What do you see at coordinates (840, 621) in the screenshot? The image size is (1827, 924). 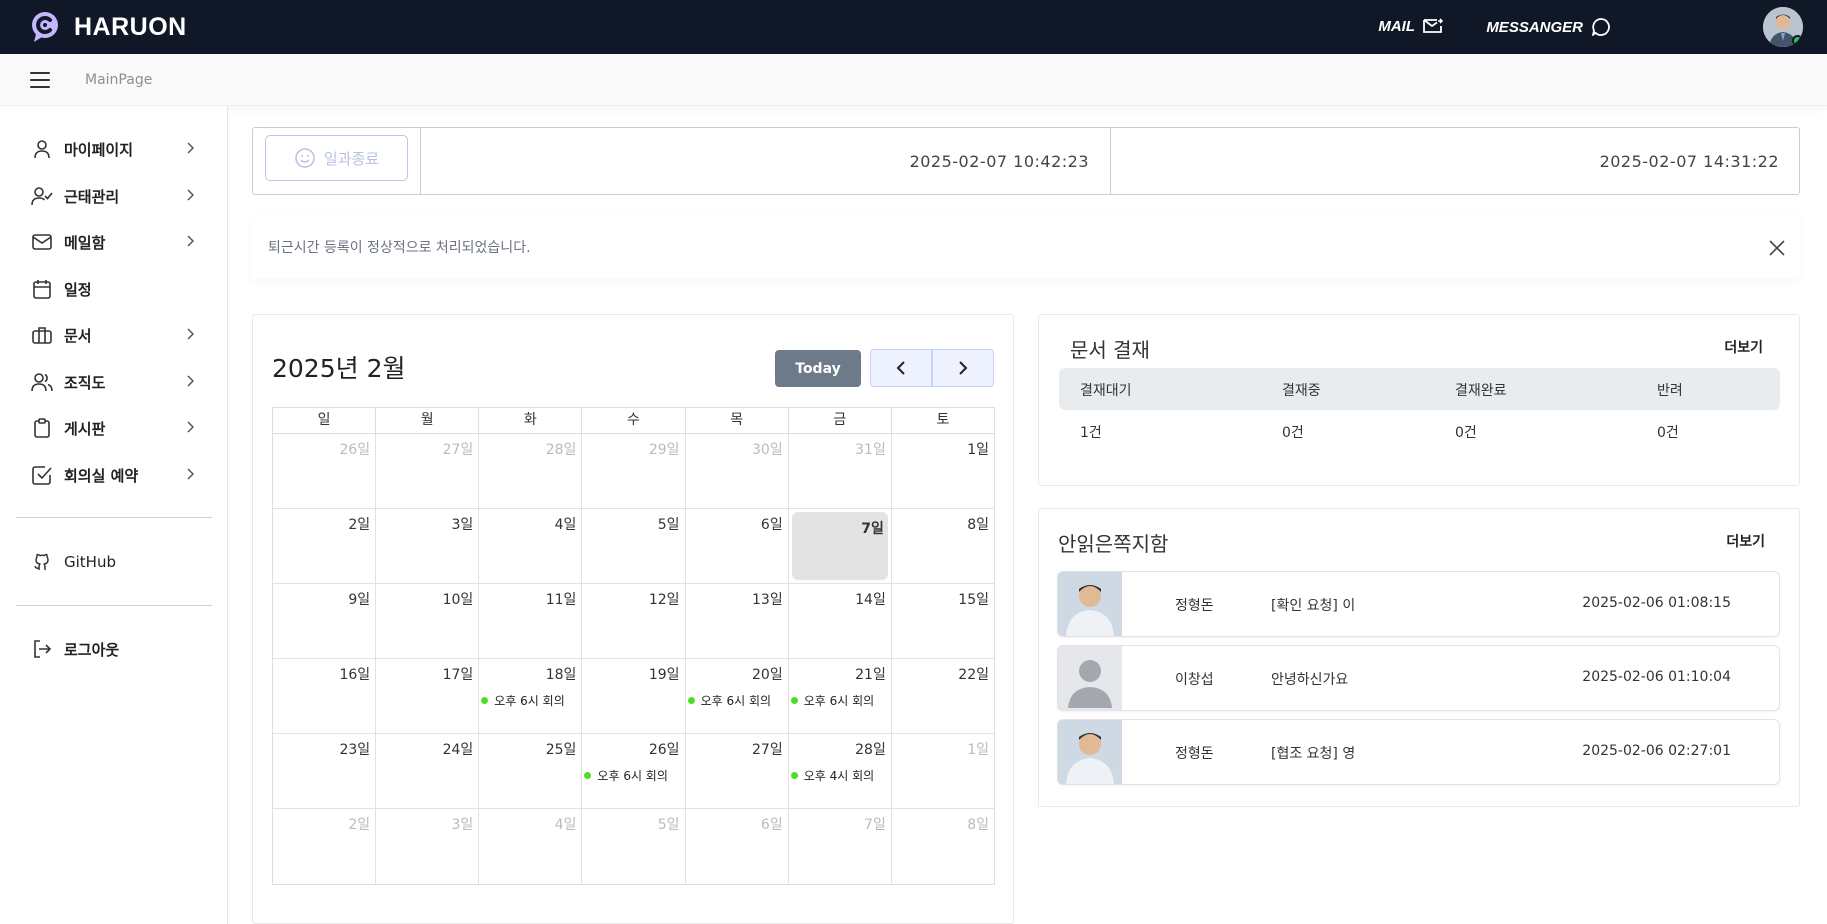 I see `calendar-day: 14일` at bounding box center [840, 621].